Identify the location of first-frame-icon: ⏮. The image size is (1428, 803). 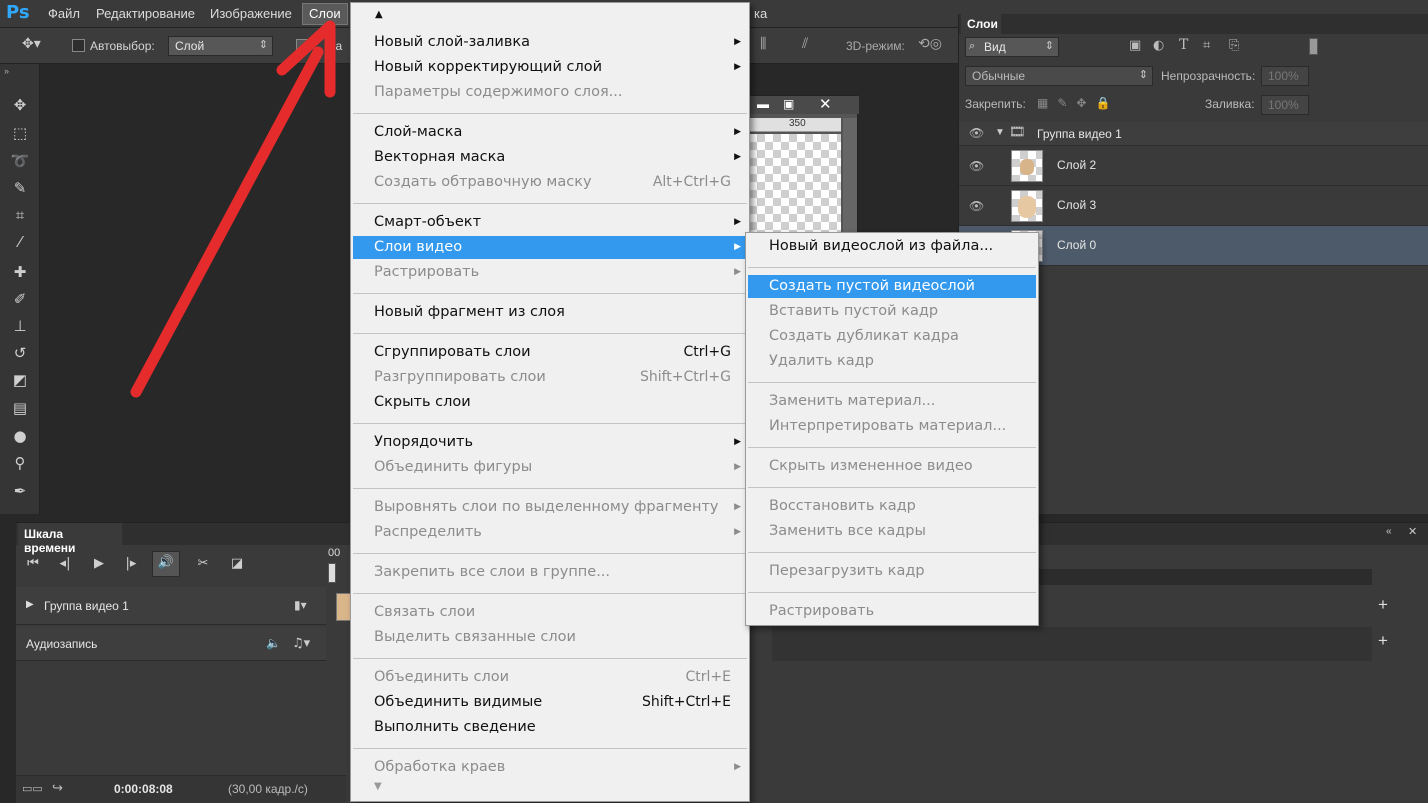
(33, 564).